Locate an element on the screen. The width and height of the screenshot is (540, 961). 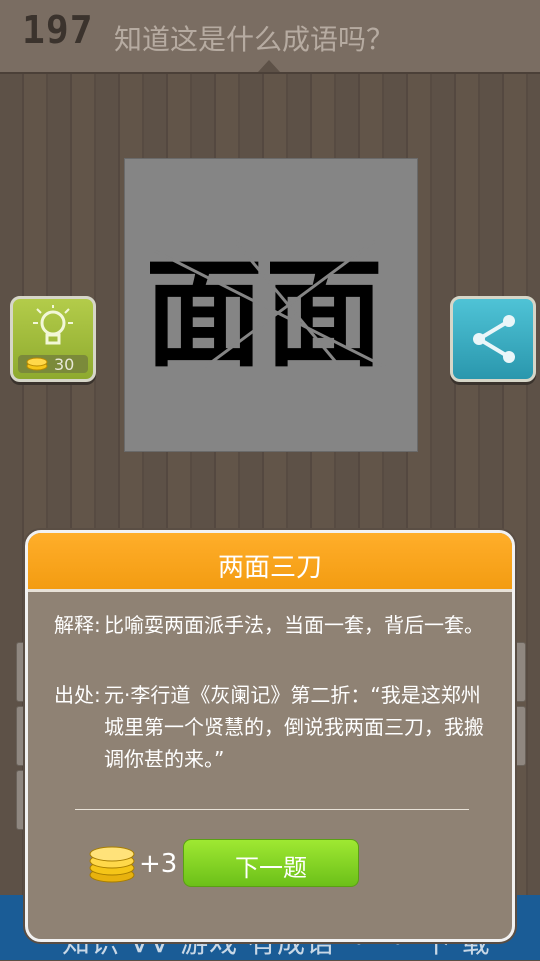
coin-stack-icon is located at coordinates (112, 864).